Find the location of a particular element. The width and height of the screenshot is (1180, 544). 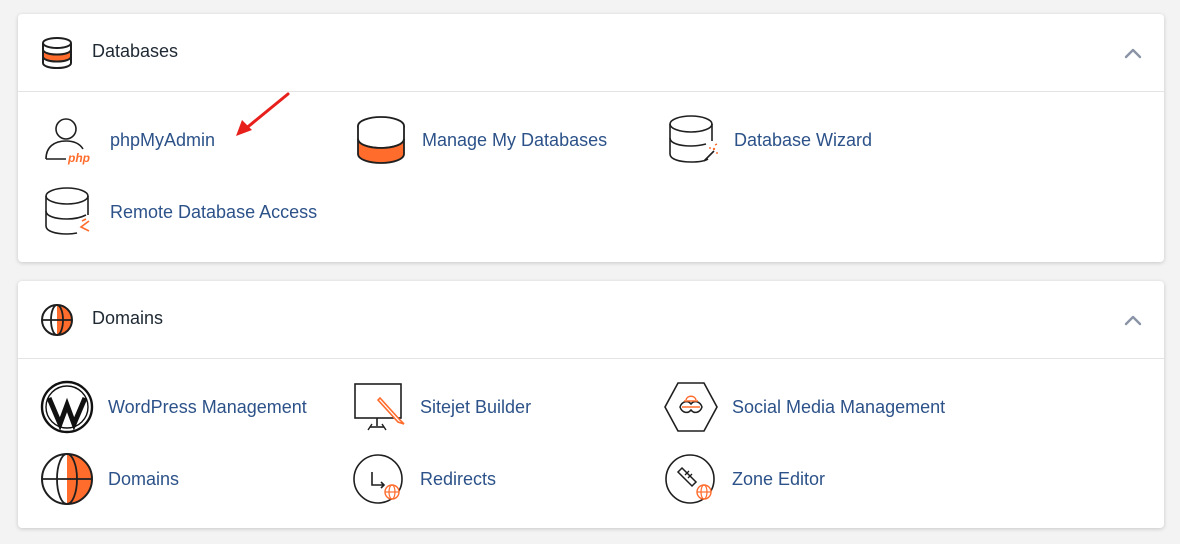

phpmyadmin-label: phpMyAdmin is located at coordinates (163, 140).